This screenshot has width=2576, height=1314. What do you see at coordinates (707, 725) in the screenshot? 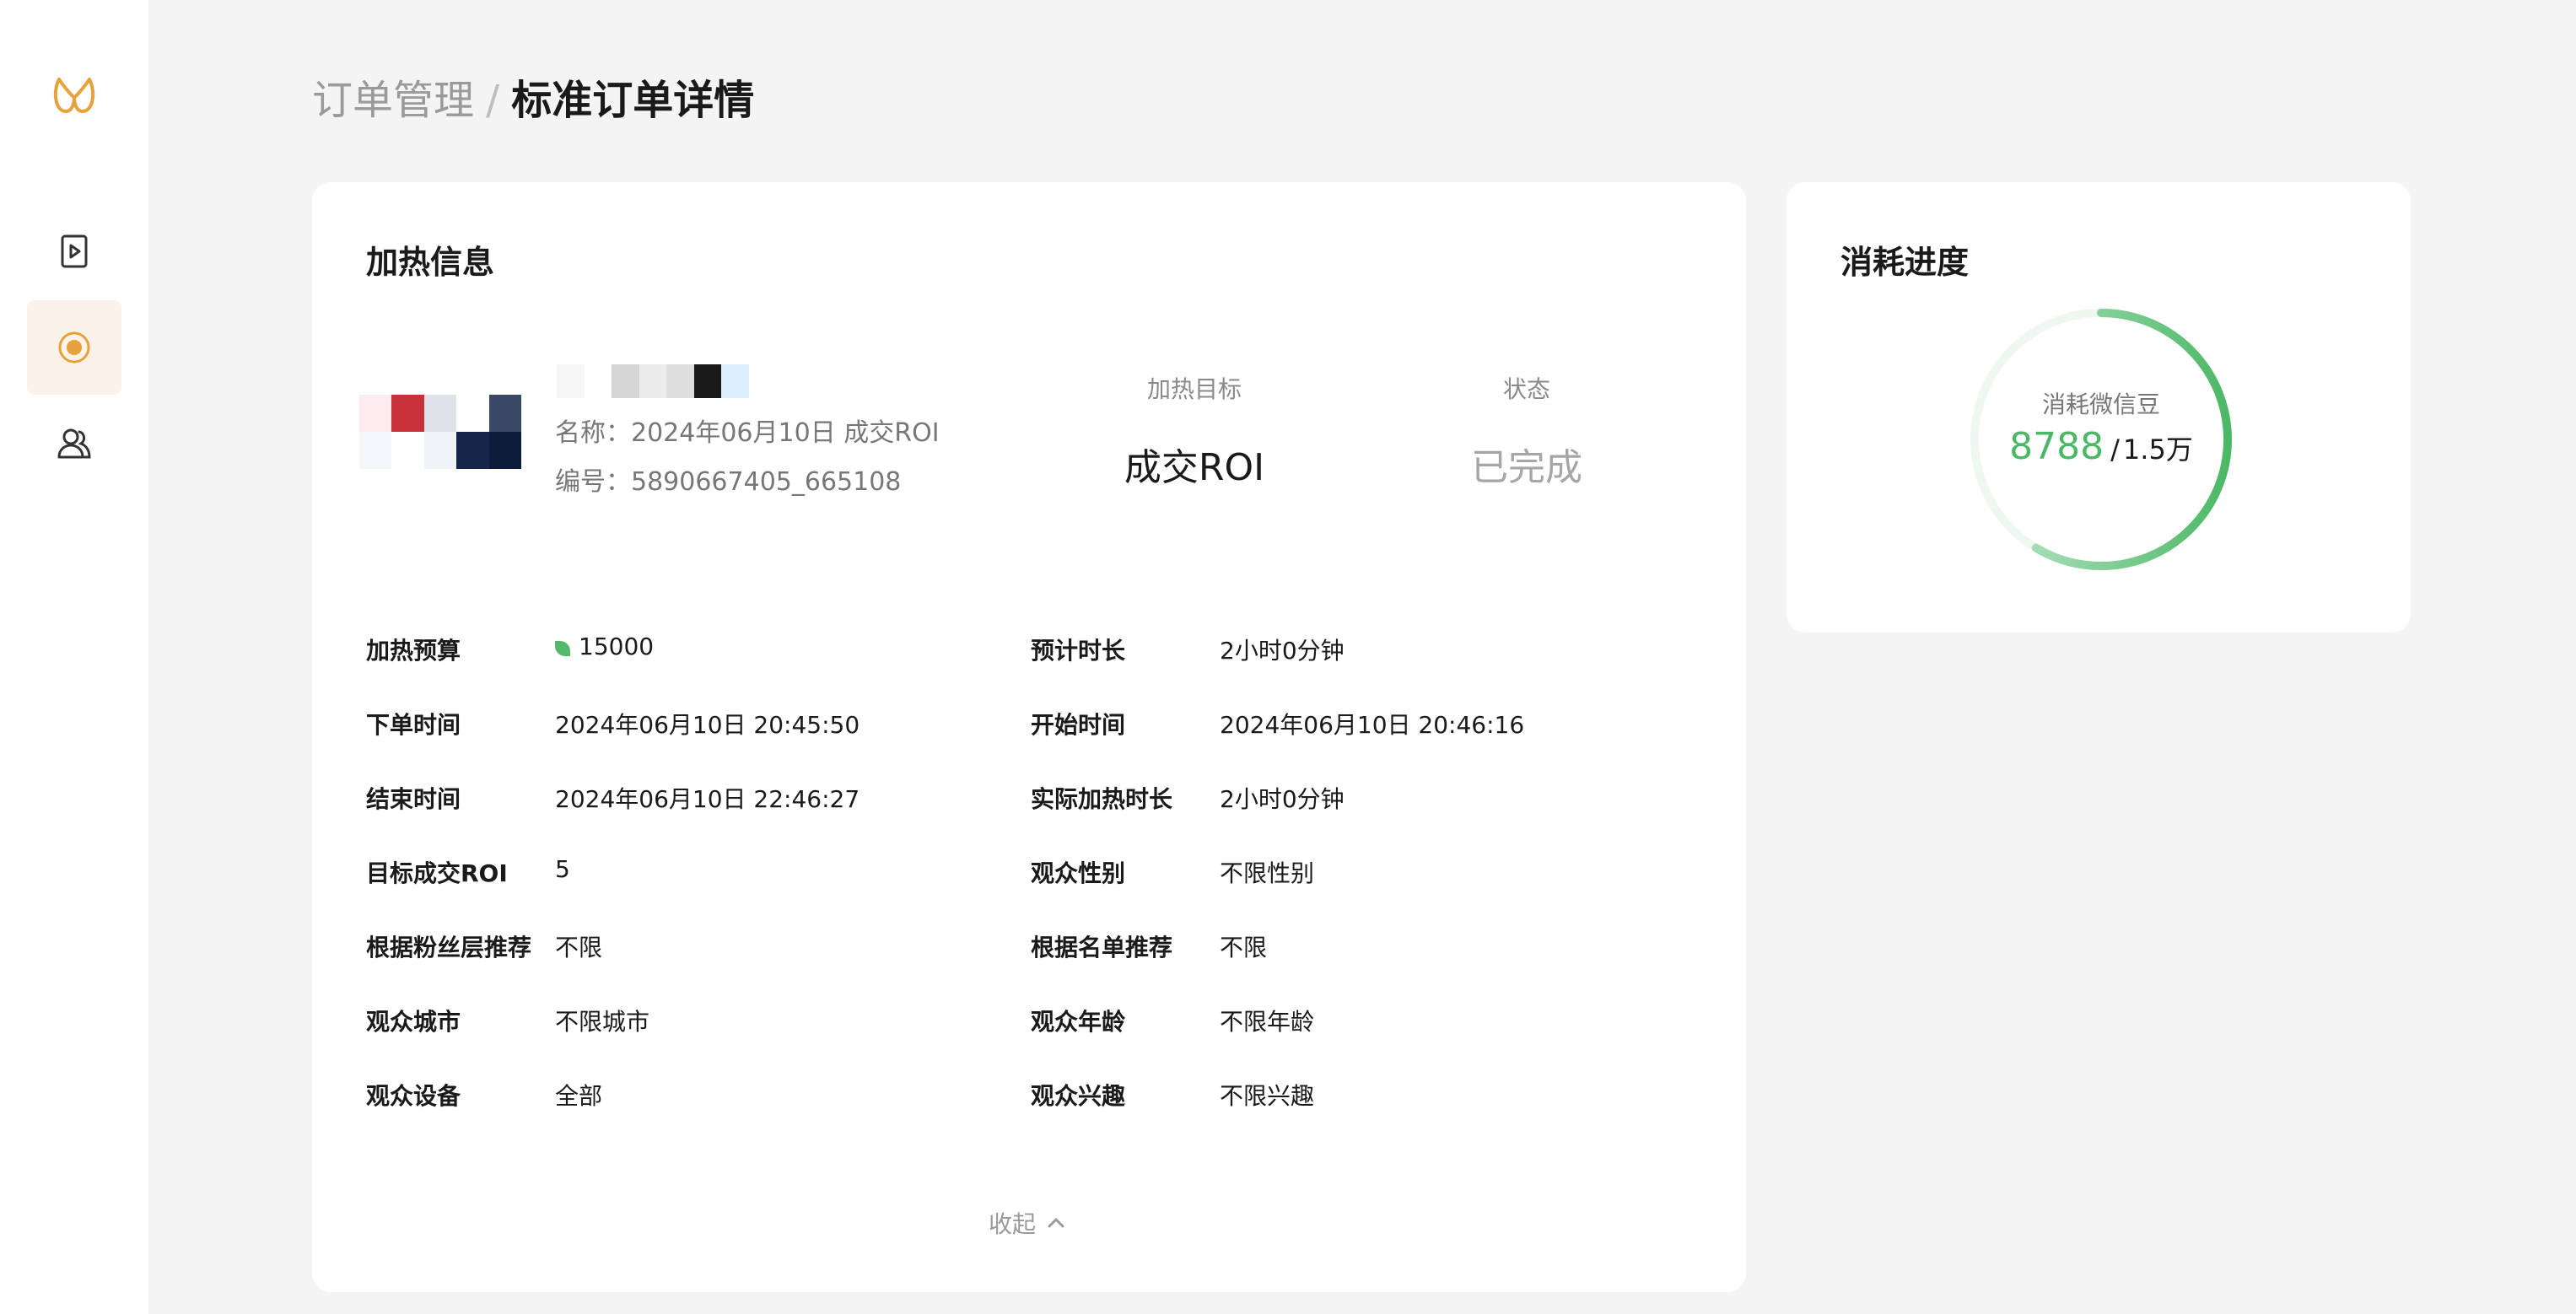
I see `detail-value-order-time: 2024年06月10日 20:45:50` at bounding box center [707, 725].